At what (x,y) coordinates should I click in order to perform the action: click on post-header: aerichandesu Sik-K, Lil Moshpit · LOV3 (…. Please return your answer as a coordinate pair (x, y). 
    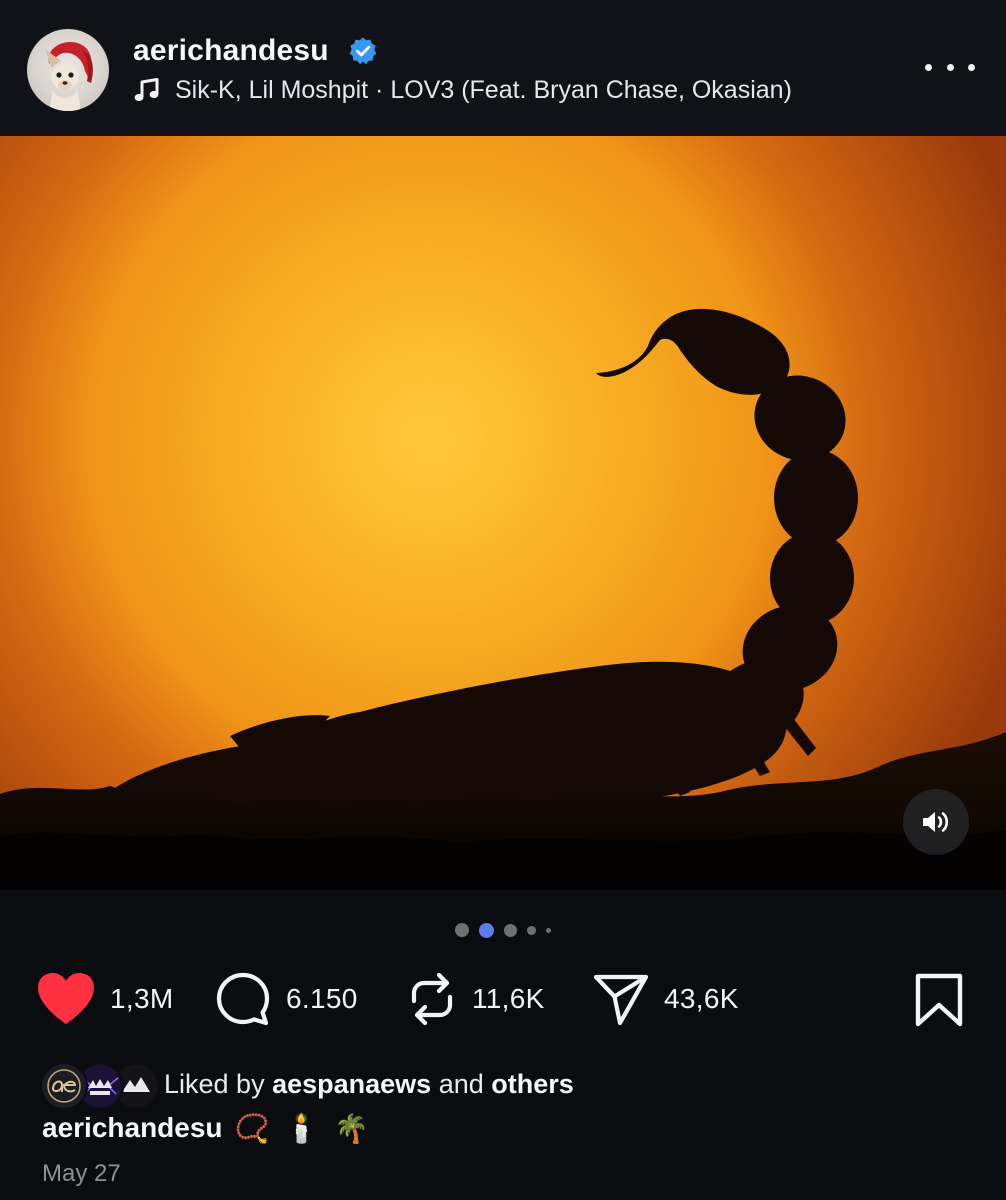
    Looking at the image, I should click on (503, 68).